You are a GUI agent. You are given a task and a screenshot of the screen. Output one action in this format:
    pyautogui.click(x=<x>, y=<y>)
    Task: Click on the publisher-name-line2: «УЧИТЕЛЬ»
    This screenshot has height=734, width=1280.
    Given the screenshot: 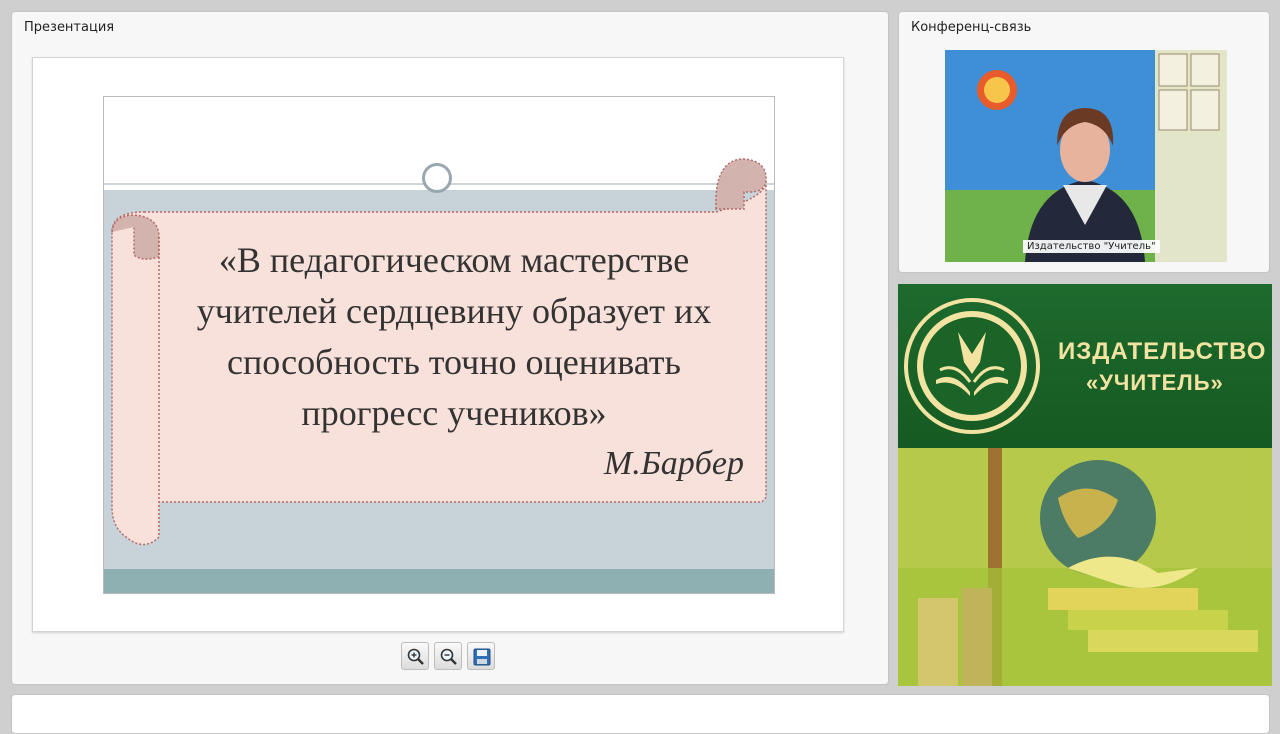 What is the action you would take?
    pyautogui.click(x=1155, y=382)
    